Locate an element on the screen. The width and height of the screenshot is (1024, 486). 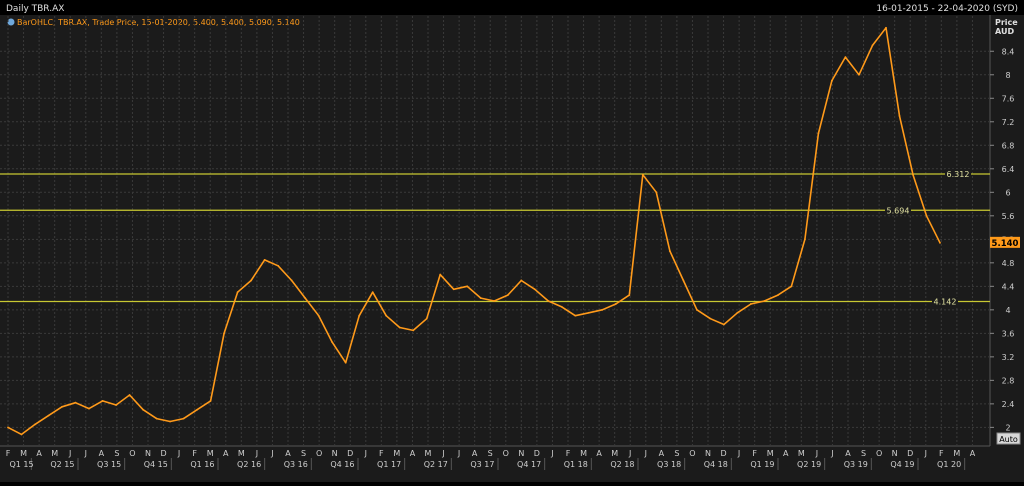
legend-marker-icon is located at coordinates (11, 22).